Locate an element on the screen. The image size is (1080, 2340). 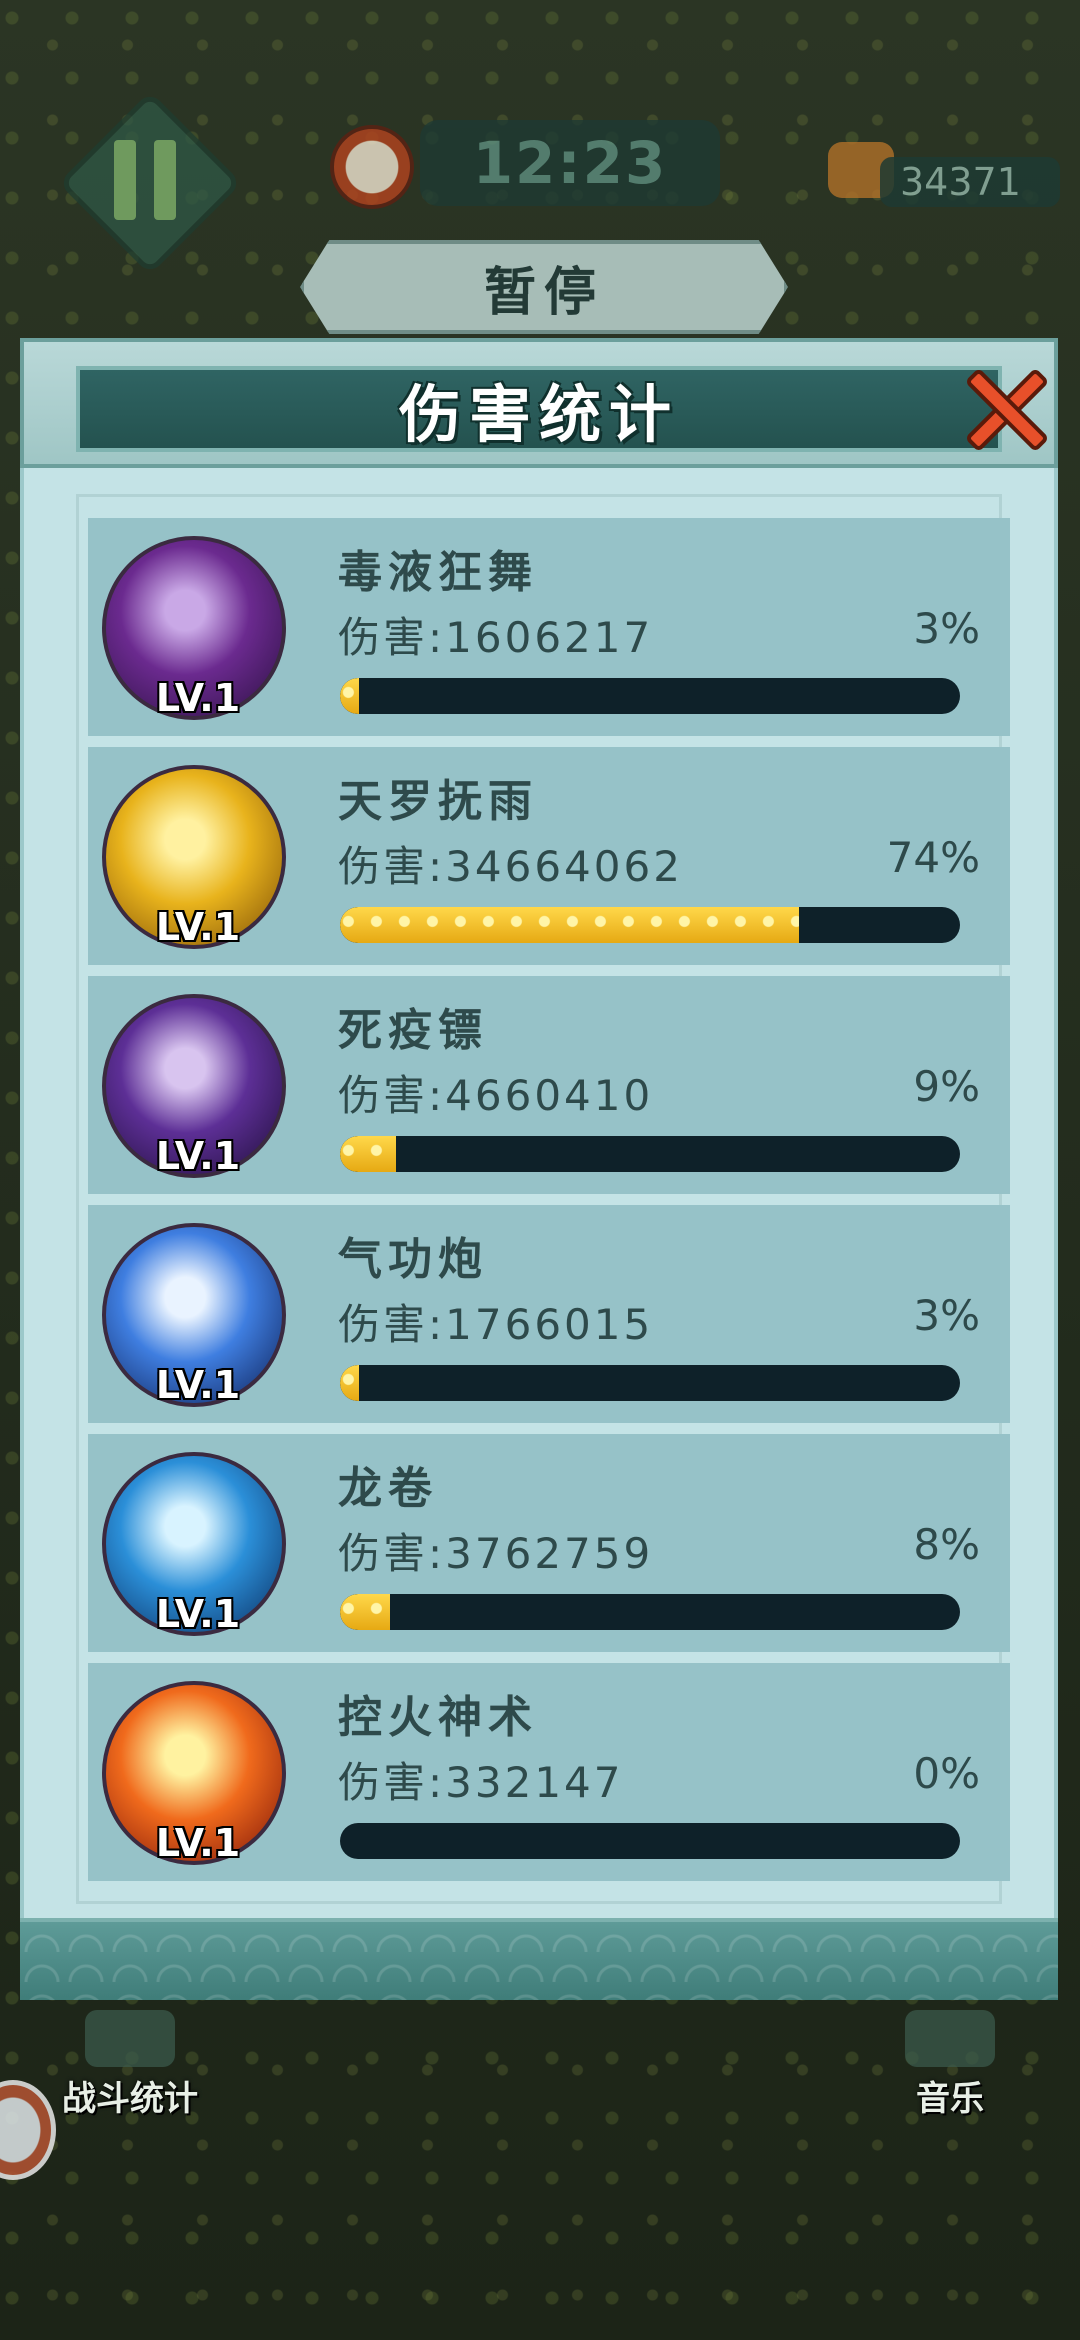
battle-stats-button: 战斗统计 is located at coordinates (130, 2065).